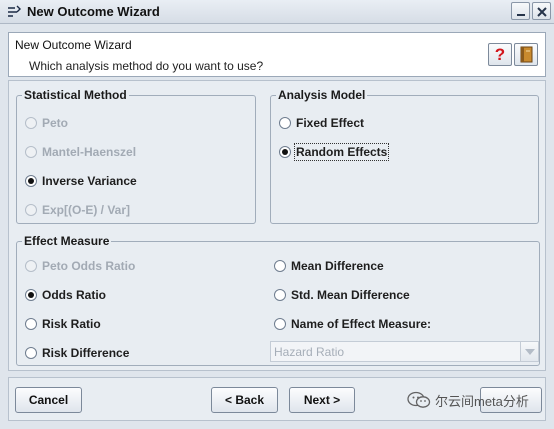 This screenshot has height=429, width=554. I want to click on next-button-label: Next >, so click(322, 400).